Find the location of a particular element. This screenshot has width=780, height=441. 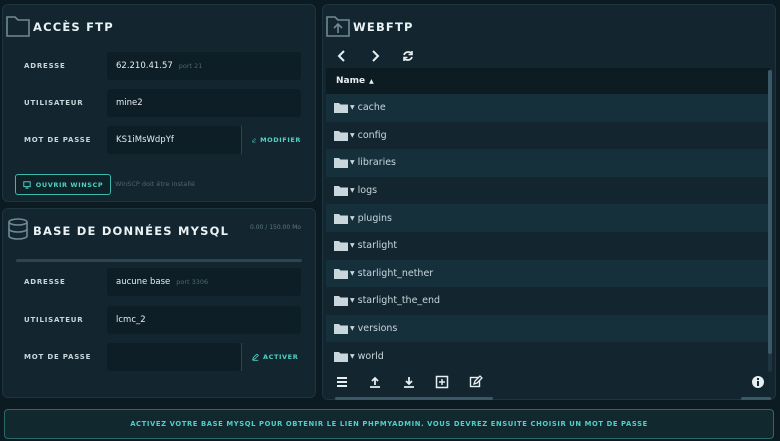

mysql-user-field: lcmc_2 is located at coordinates (204, 320).